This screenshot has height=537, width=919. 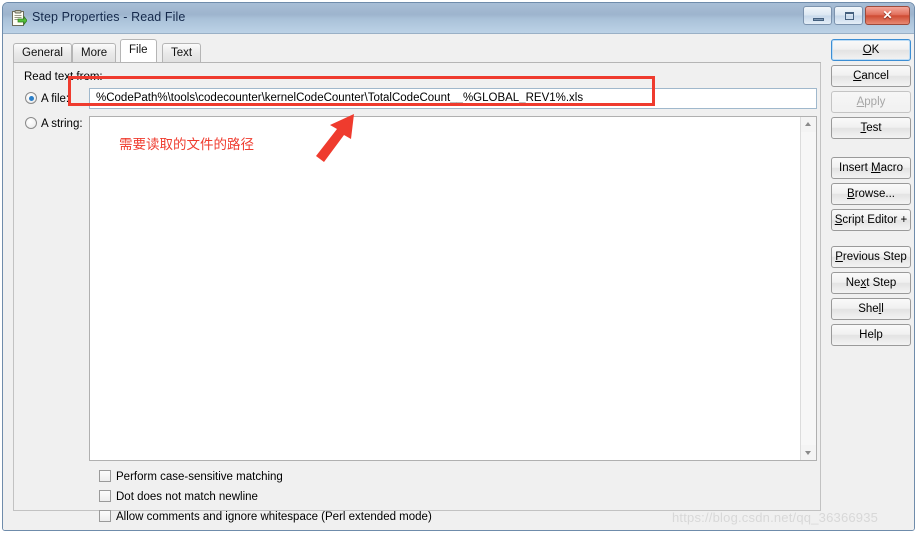 I want to click on previous-step-button: Previous Step, so click(x=871, y=257).